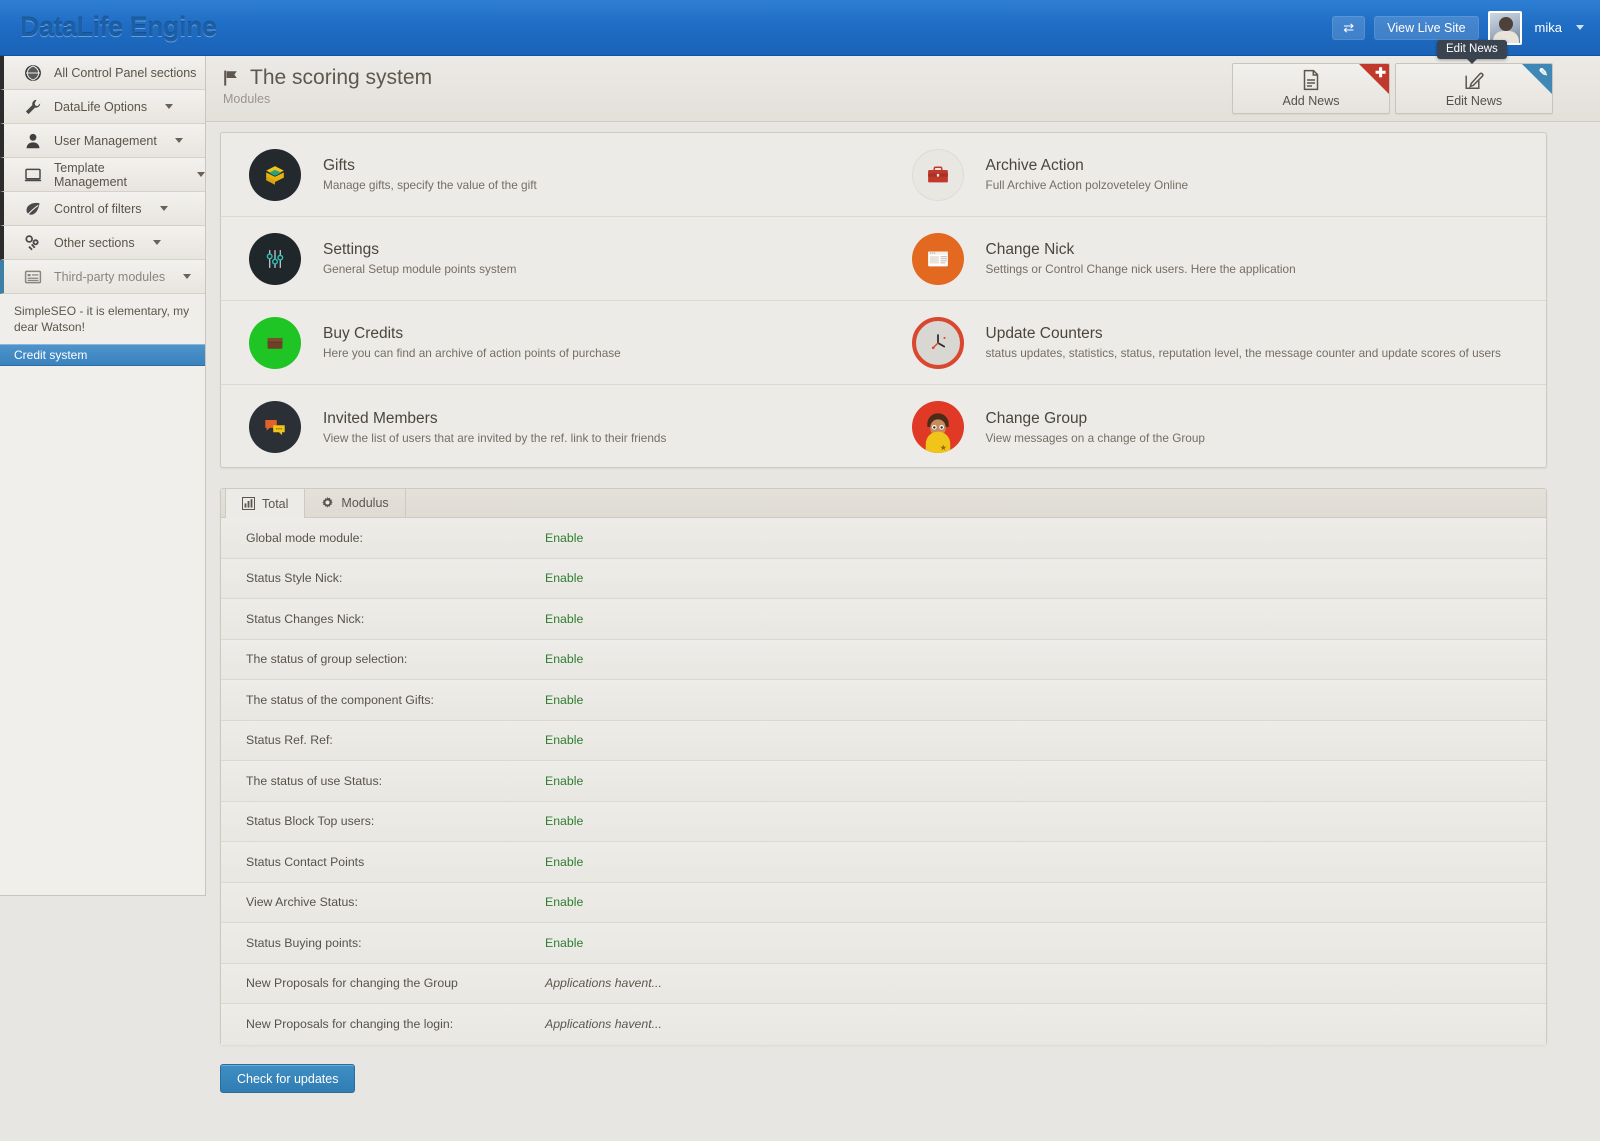  I want to click on chat-bubbles-icon, so click(275, 427).